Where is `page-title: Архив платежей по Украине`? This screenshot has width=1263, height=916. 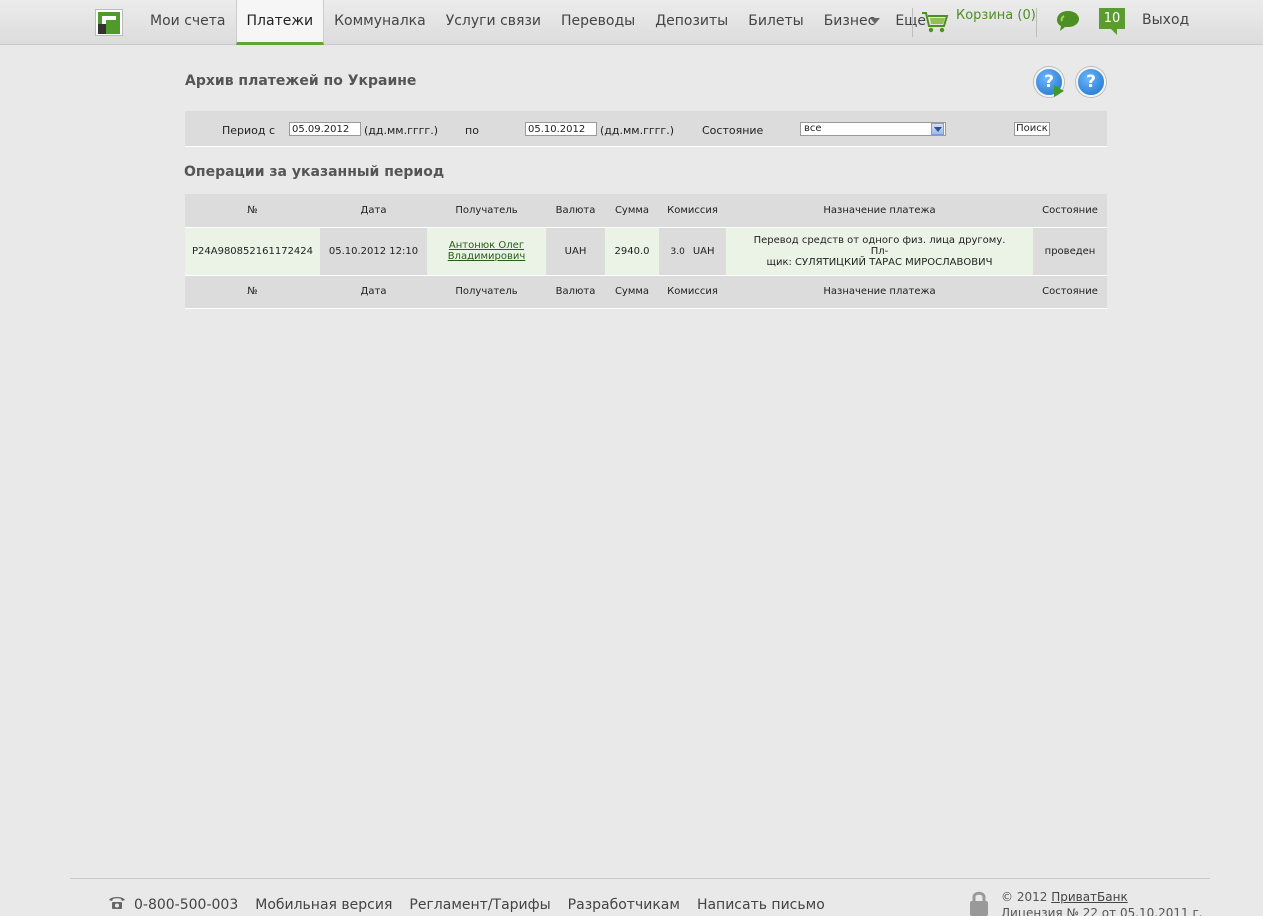 page-title: Архив платежей по Украине is located at coordinates (301, 81).